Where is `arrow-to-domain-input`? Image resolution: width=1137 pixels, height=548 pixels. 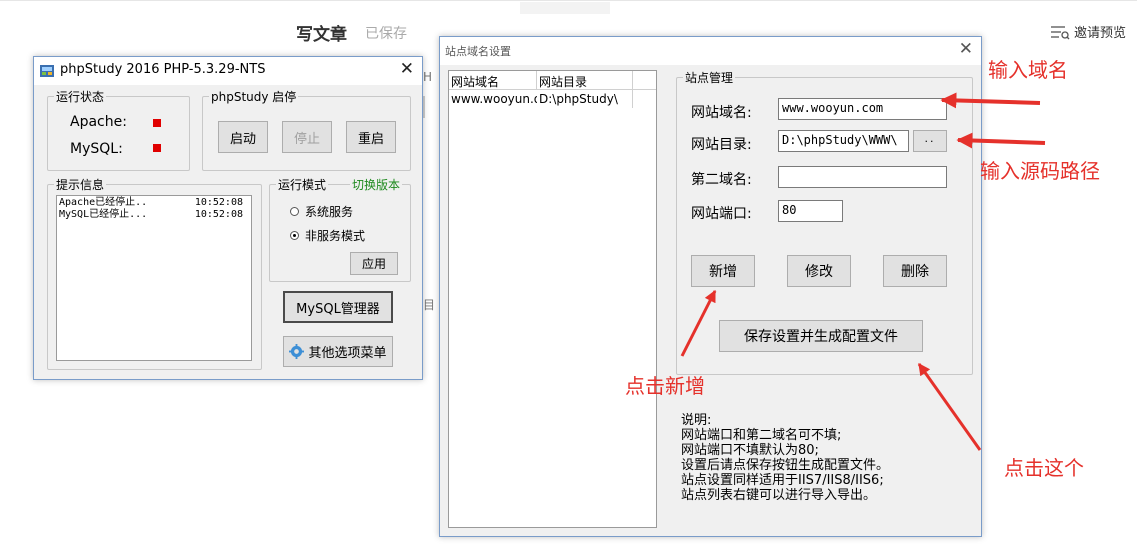 arrow-to-domain-input is located at coordinates (990, 100).